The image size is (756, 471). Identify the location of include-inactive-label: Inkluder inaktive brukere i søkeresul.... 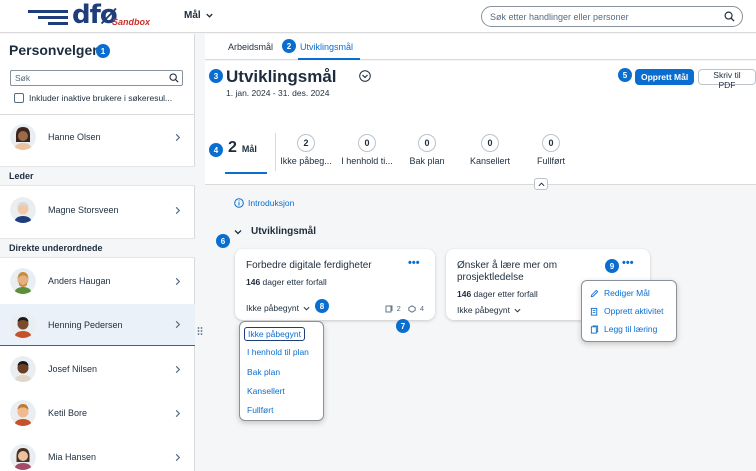
(101, 98).